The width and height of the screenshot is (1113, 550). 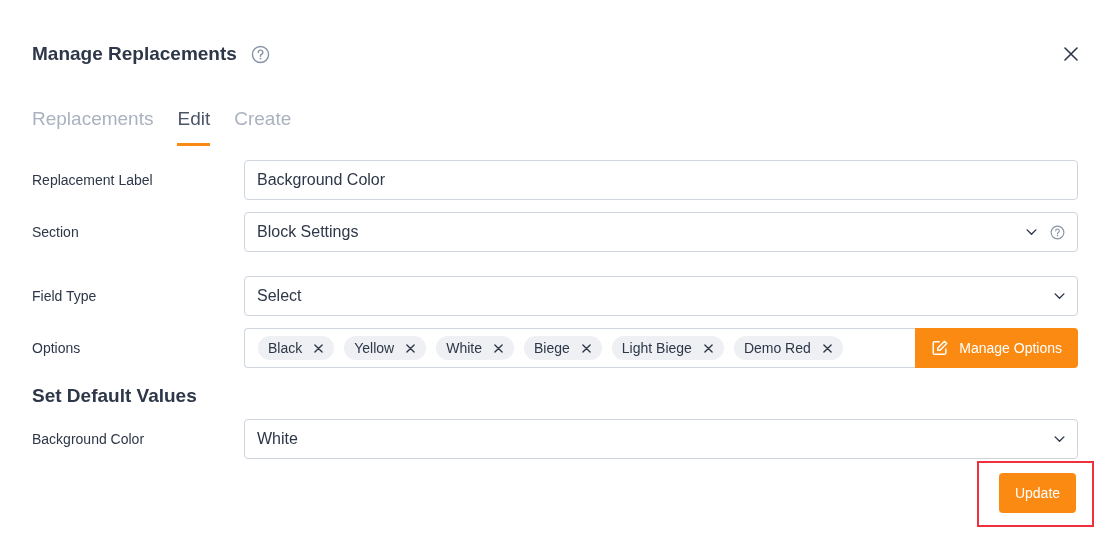 What do you see at coordinates (661, 439) in the screenshot?
I see `select-field: White` at bounding box center [661, 439].